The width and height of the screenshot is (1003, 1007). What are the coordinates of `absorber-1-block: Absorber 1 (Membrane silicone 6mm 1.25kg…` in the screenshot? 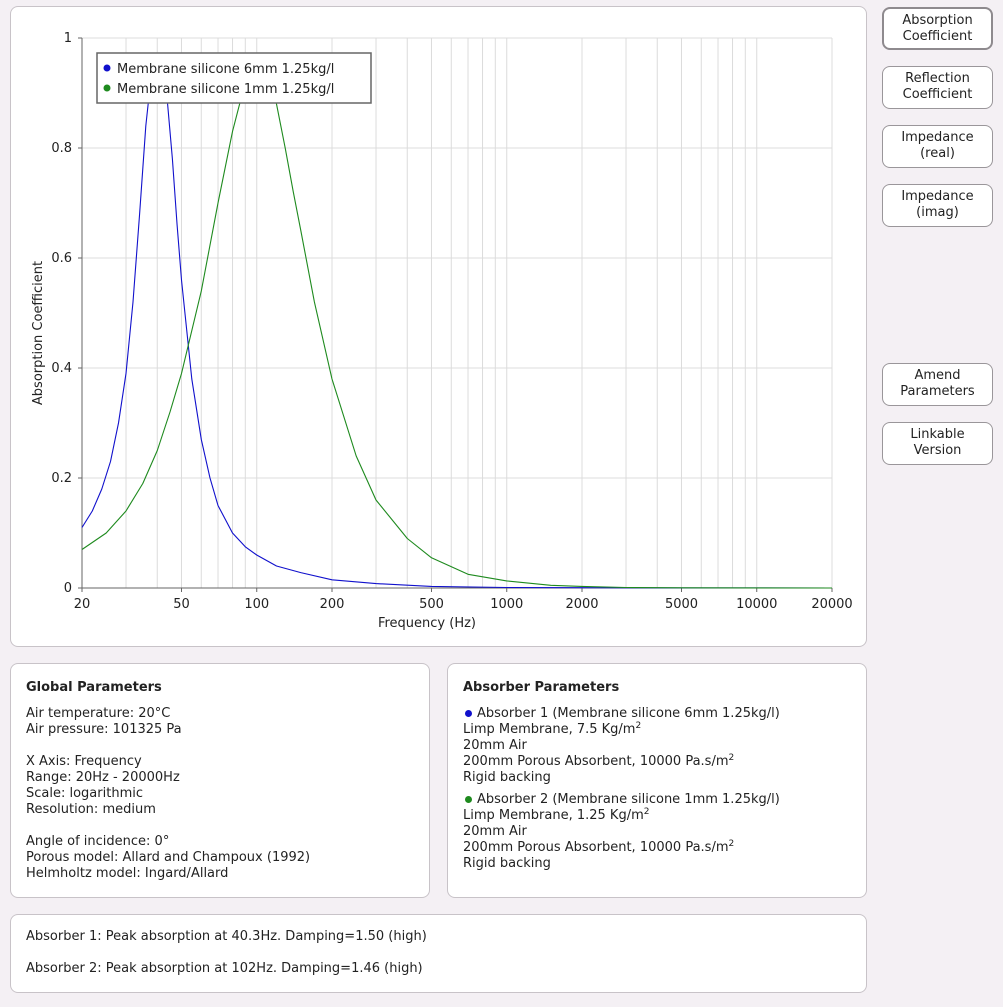 It's located at (657, 746).